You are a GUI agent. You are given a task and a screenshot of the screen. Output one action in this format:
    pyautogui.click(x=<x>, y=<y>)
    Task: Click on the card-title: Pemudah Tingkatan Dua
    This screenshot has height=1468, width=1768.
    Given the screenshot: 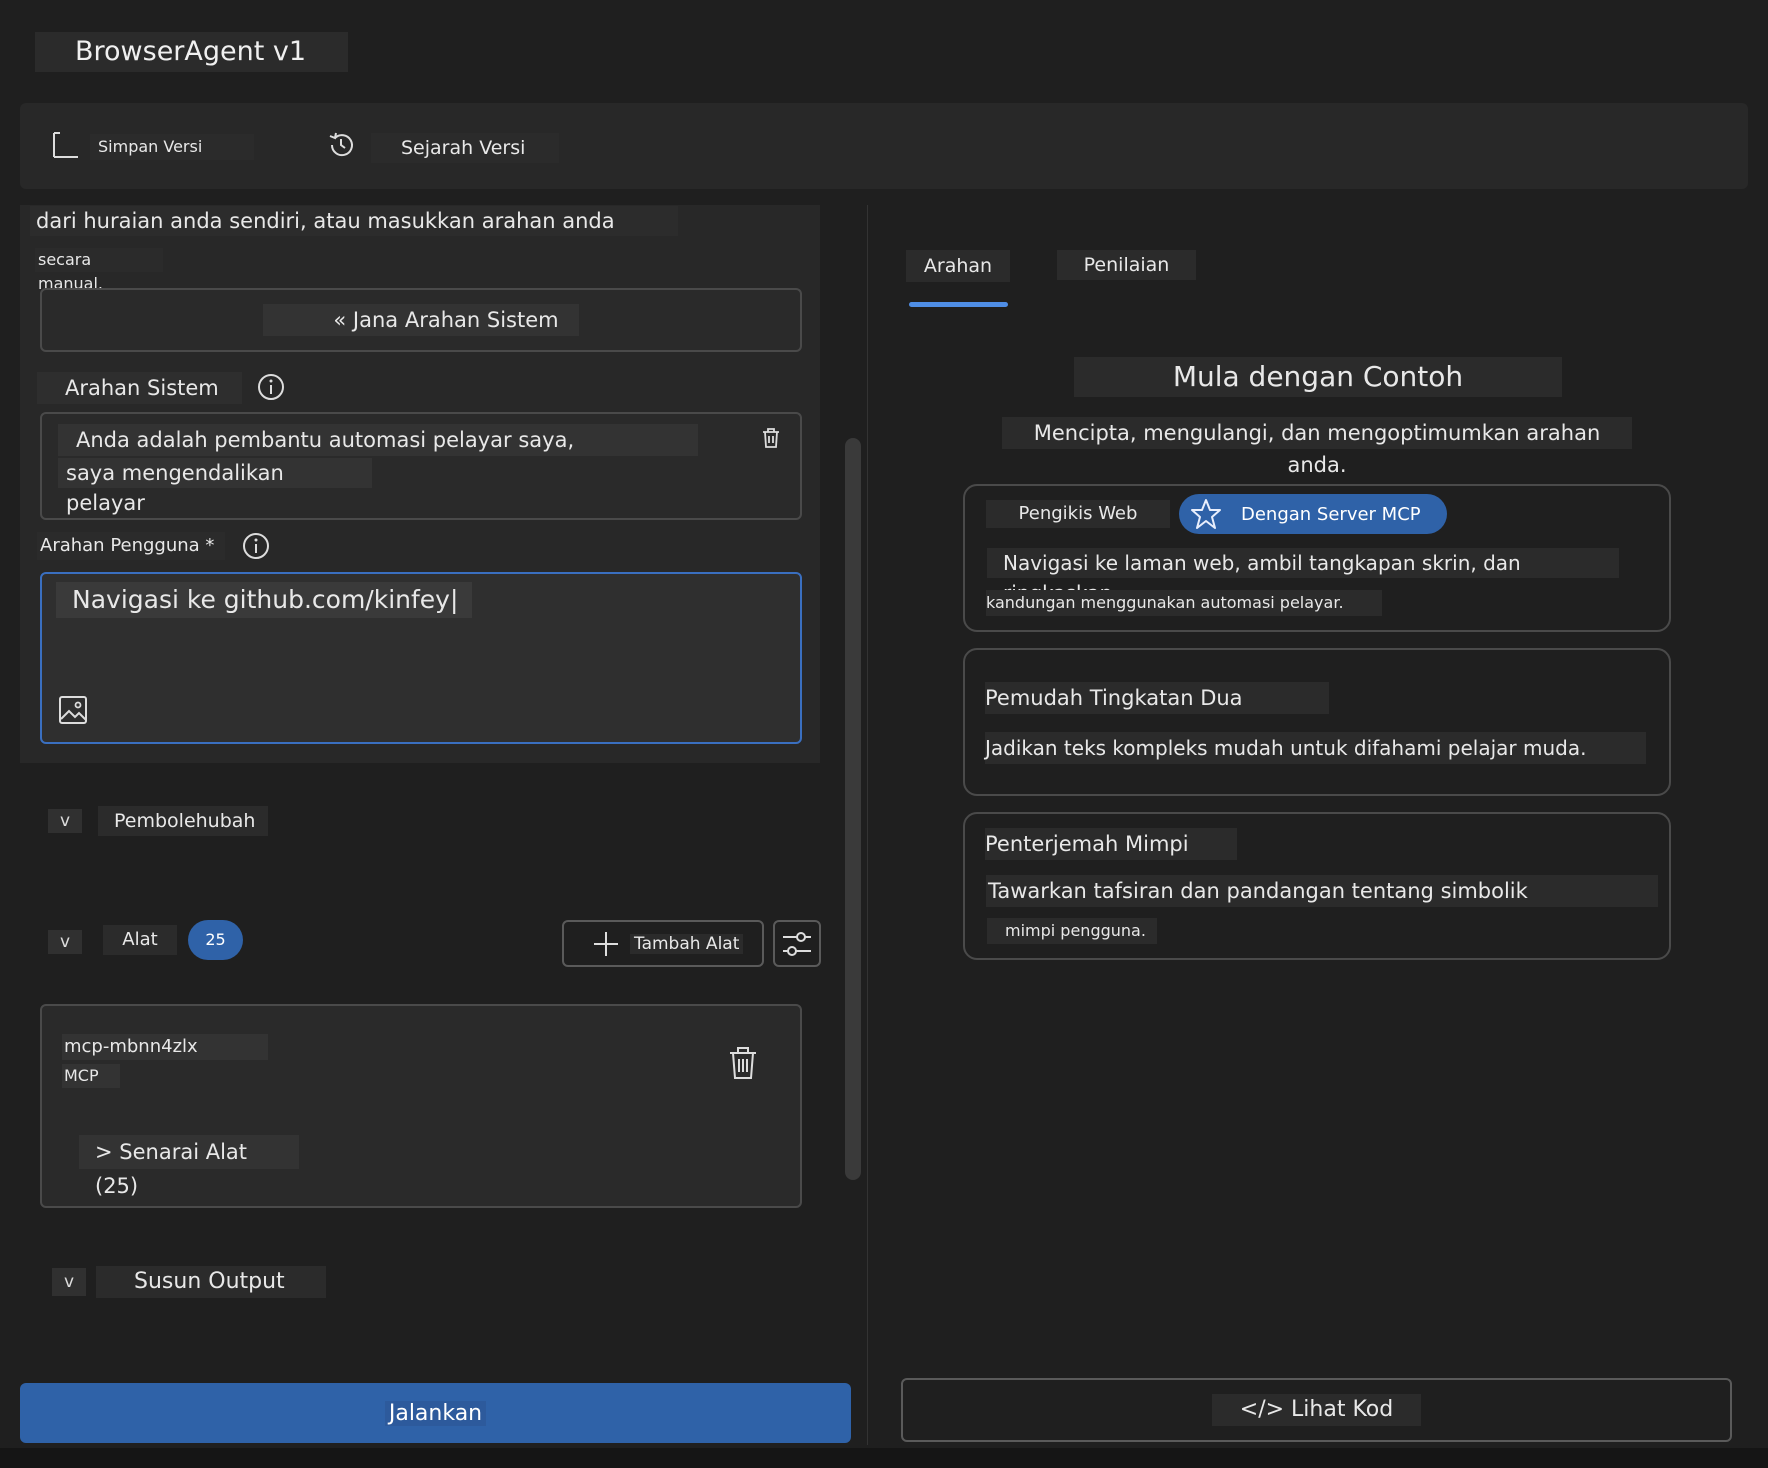 What is the action you would take?
    pyautogui.click(x=1157, y=698)
    